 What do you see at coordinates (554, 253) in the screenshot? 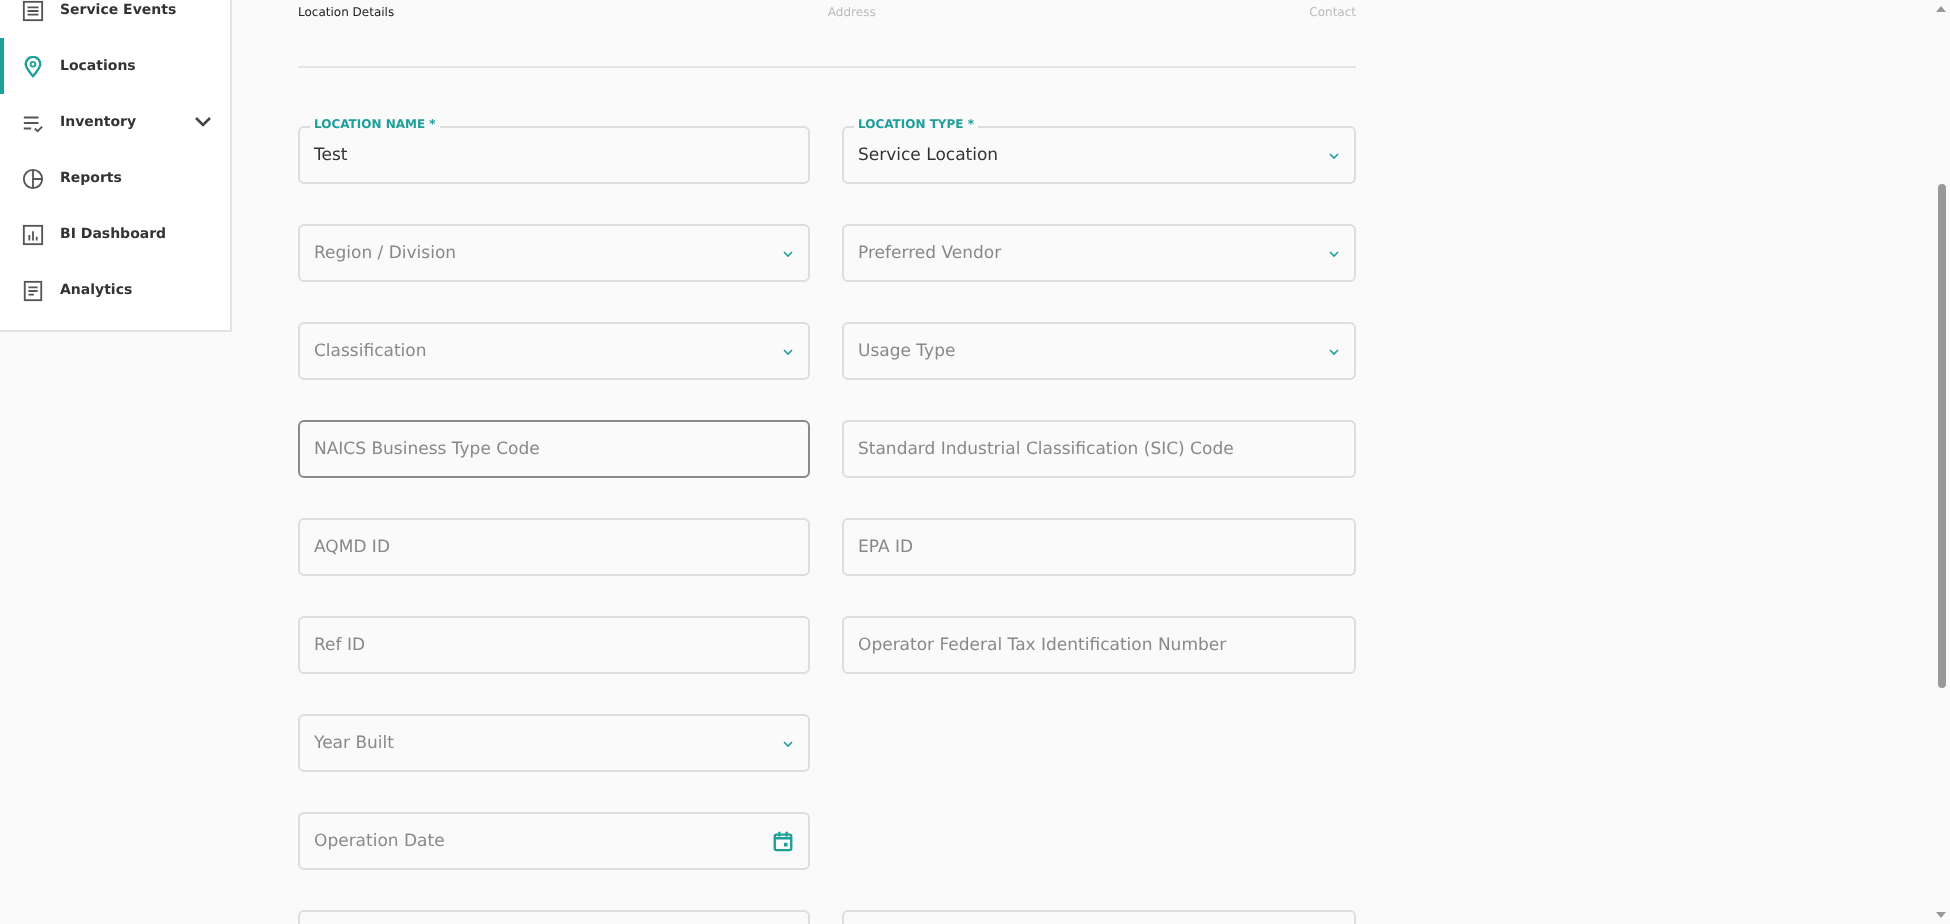
I see `select-field: Region / Division` at bounding box center [554, 253].